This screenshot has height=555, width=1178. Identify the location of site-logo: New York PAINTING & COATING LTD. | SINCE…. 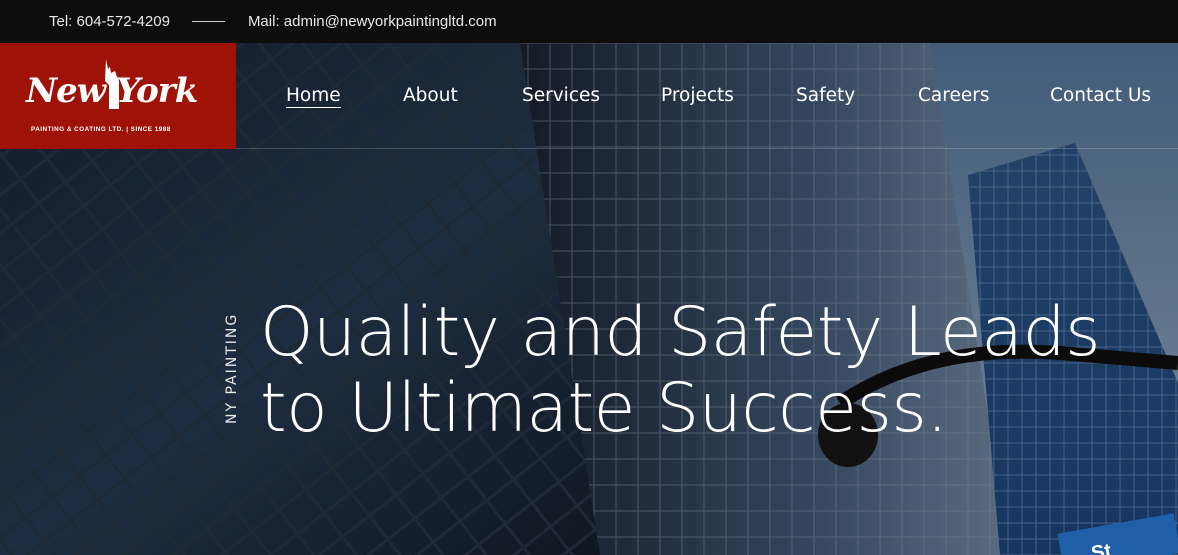
(118, 96).